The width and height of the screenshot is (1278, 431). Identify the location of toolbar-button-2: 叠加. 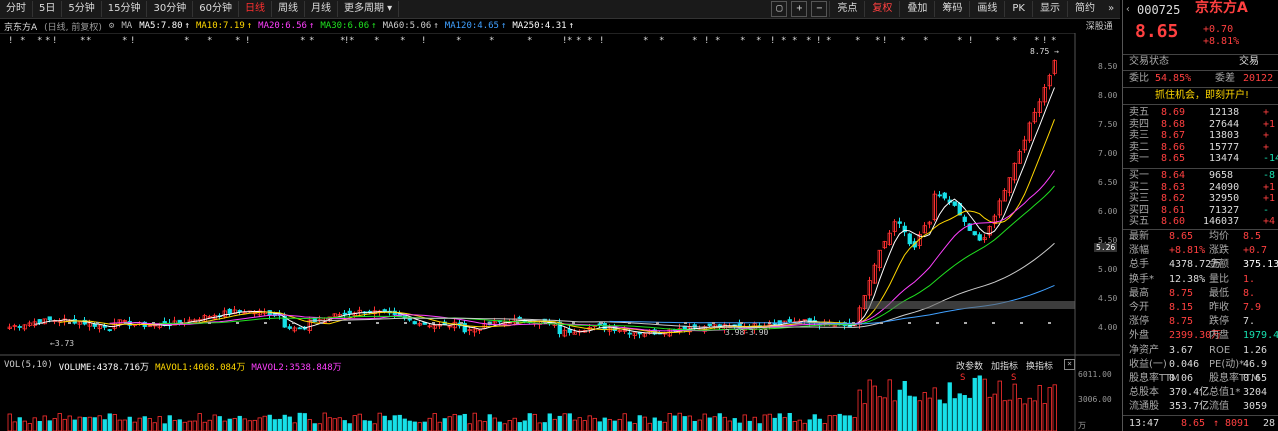
(916, 9).